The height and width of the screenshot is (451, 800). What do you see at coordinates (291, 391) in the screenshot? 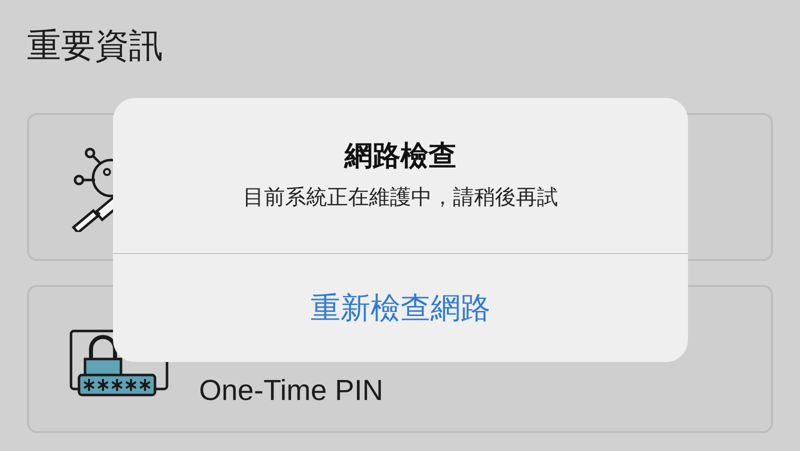
I see `card-label: One-Time PIN` at bounding box center [291, 391].